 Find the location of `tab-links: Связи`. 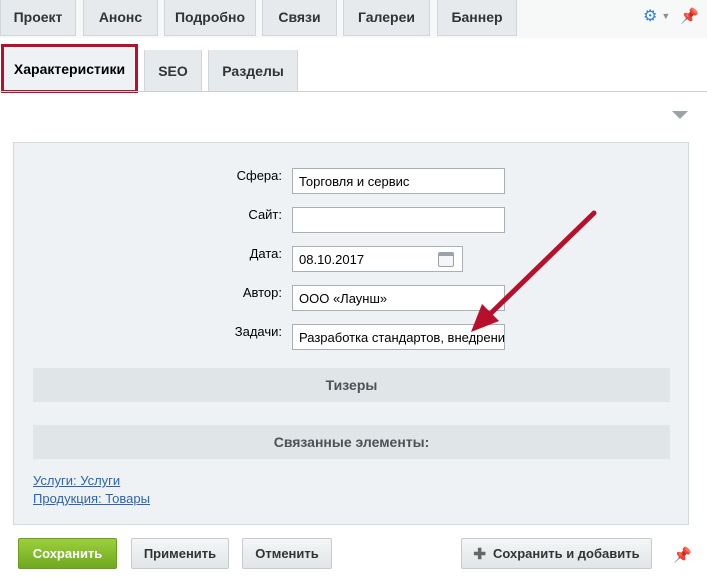

tab-links: Связи is located at coordinates (299, 18).